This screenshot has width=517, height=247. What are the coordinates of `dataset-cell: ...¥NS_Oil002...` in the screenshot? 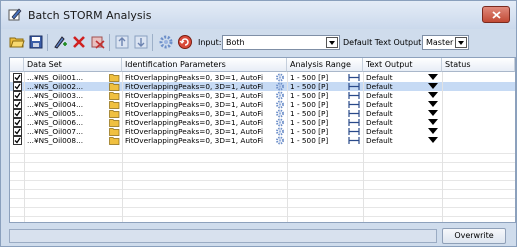 It's located at (55, 86).